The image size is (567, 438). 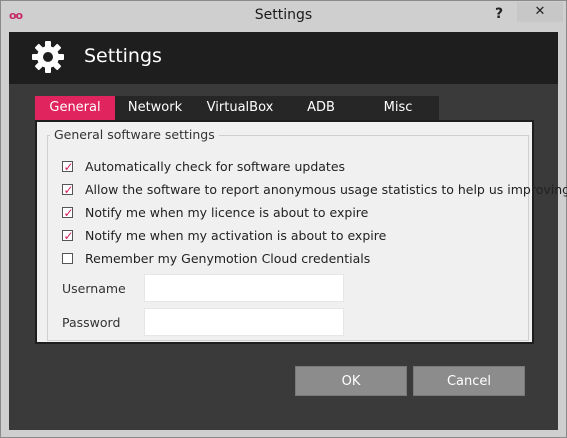 What do you see at coordinates (351, 381) in the screenshot?
I see `ok-button: OK` at bounding box center [351, 381].